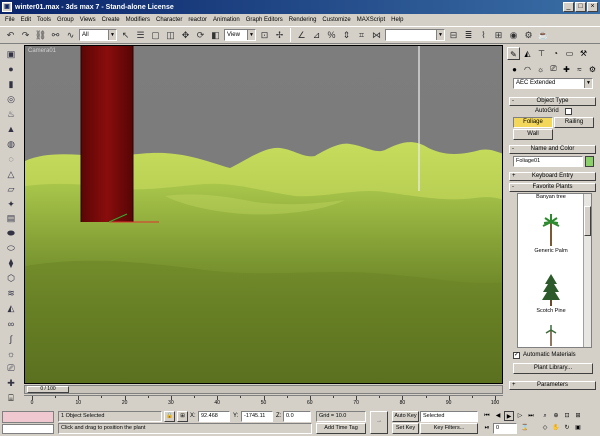 The width and height of the screenshot is (600, 436). Describe the element at coordinates (11, 189) in the screenshot. I see `plane-icon: ▱` at that location.